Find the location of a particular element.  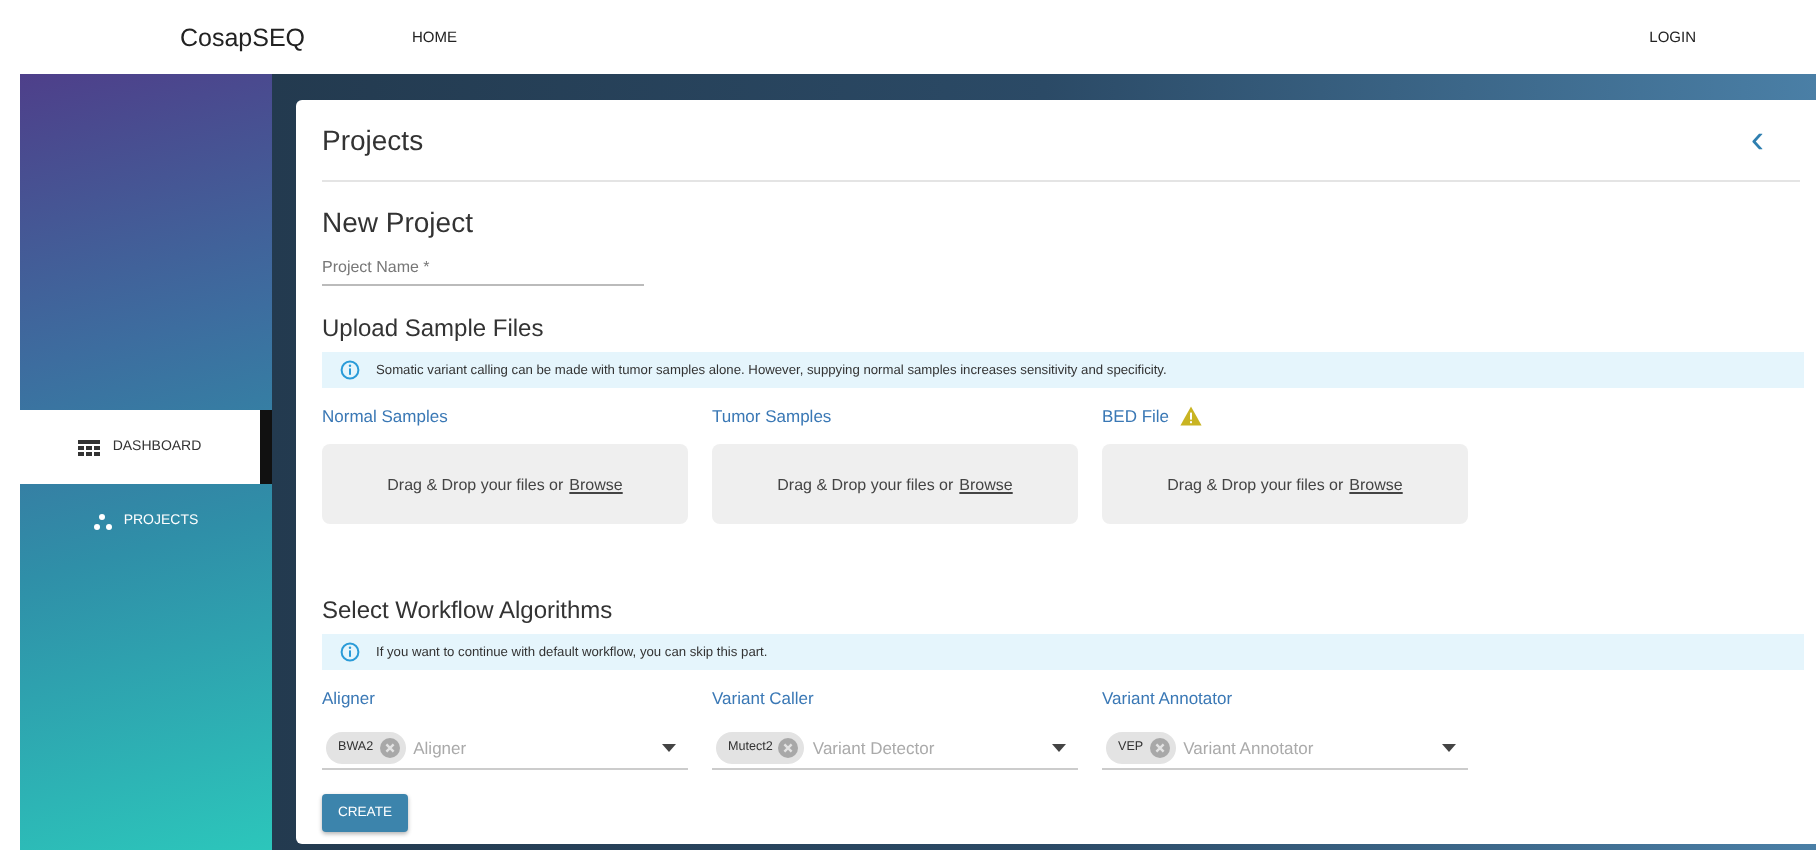

select-placeholder: Variant Annotator is located at coordinates (1249, 747).